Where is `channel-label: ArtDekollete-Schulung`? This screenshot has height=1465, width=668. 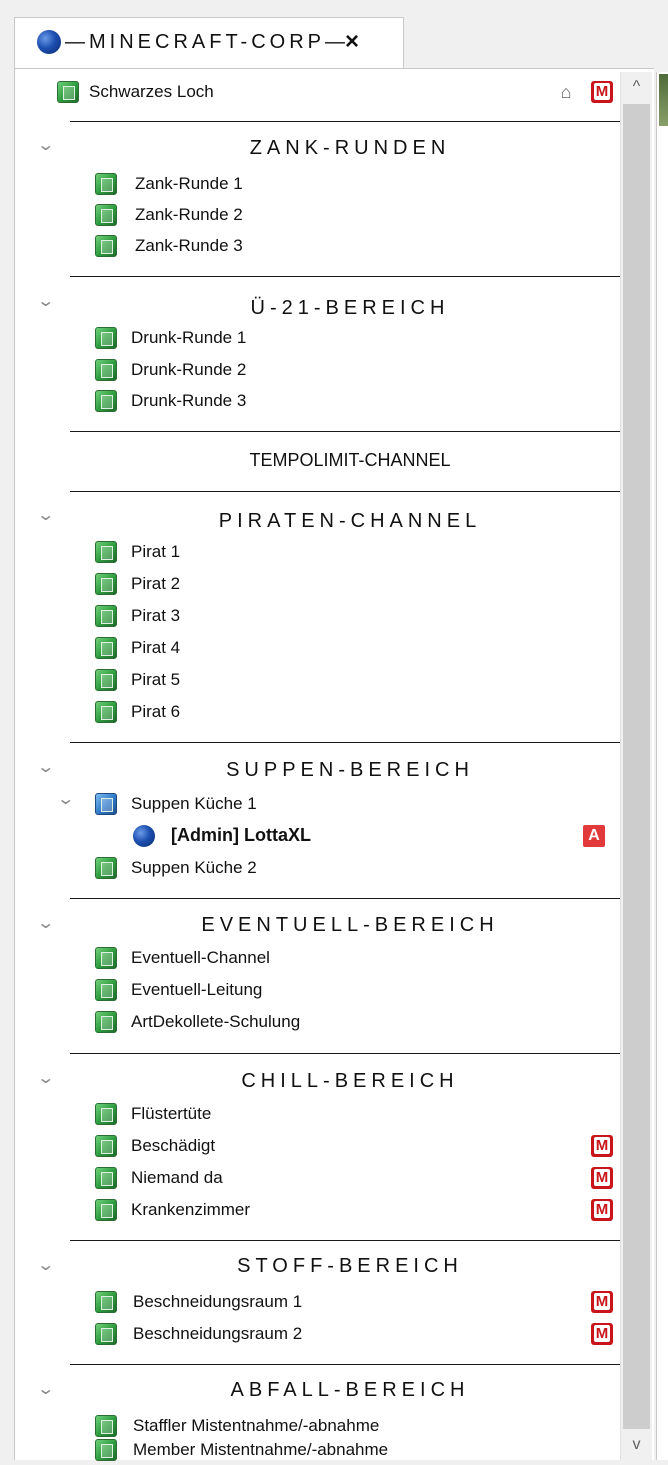 channel-label: ArtDekollete-Schulung is located at coordinates (216, 1021).